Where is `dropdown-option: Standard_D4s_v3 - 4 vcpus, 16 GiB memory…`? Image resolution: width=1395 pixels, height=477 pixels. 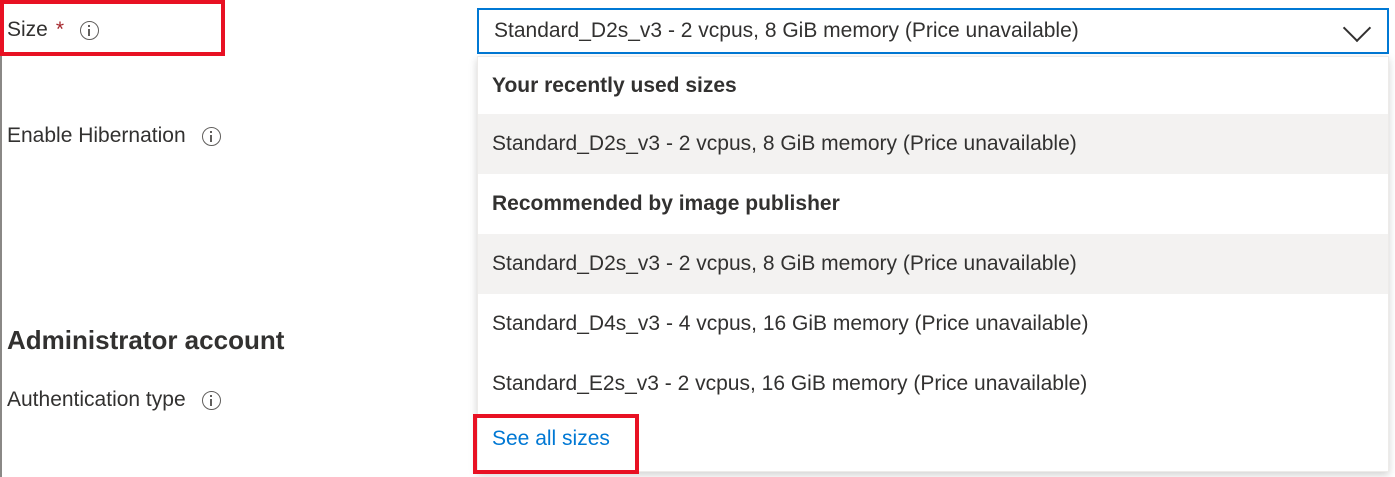
dropdown-option: Standard_D4s_v3 - 4 vcpus, 16 GiB memory… is located at coordinates (933, 324).